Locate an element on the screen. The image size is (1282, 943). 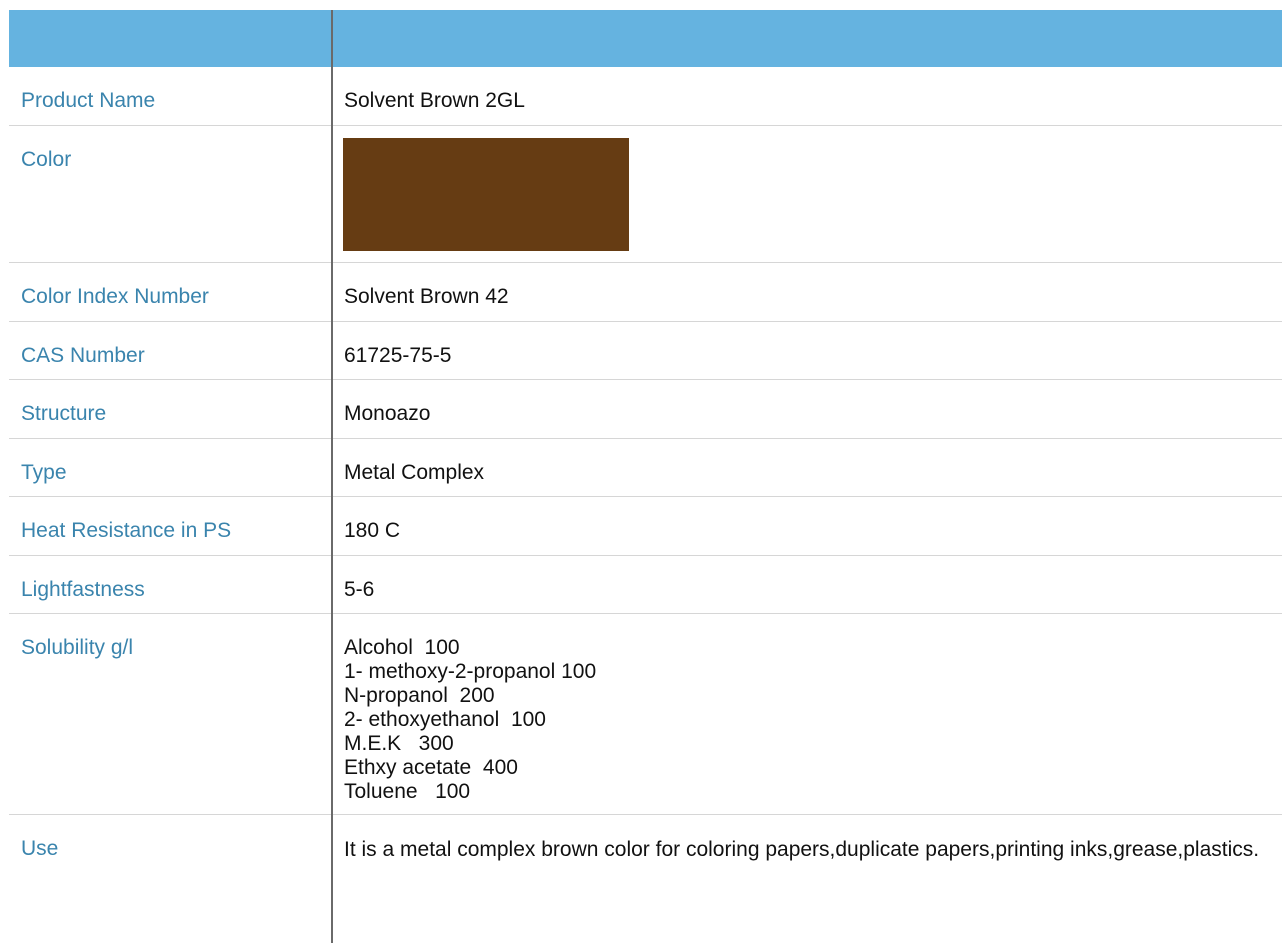
row-label: Heat Resistance in PS is located at coordinates (126, 530).